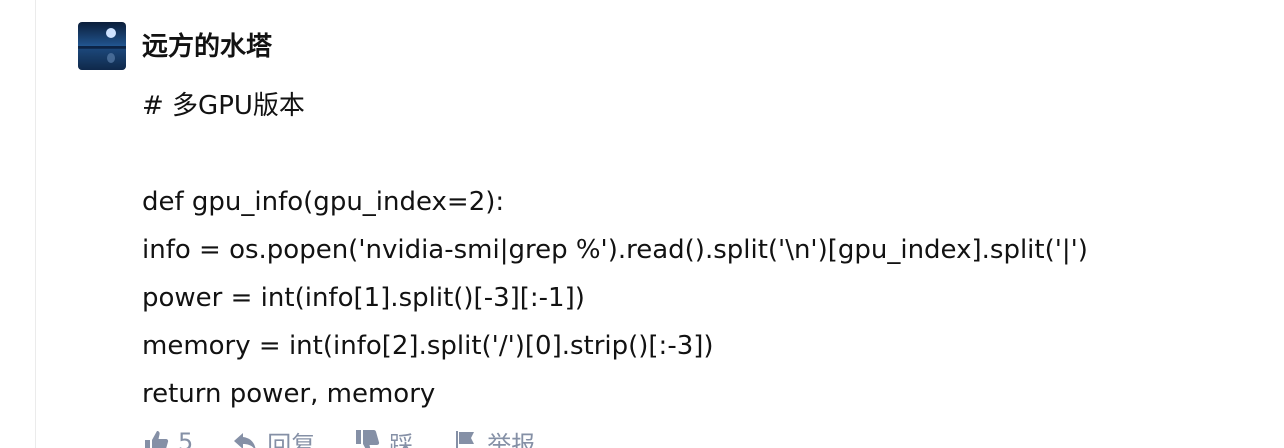 The image size is (1284, 448). I want to click on comment-line: def gpu_info(gpu_index=2):, so click(323, 202).